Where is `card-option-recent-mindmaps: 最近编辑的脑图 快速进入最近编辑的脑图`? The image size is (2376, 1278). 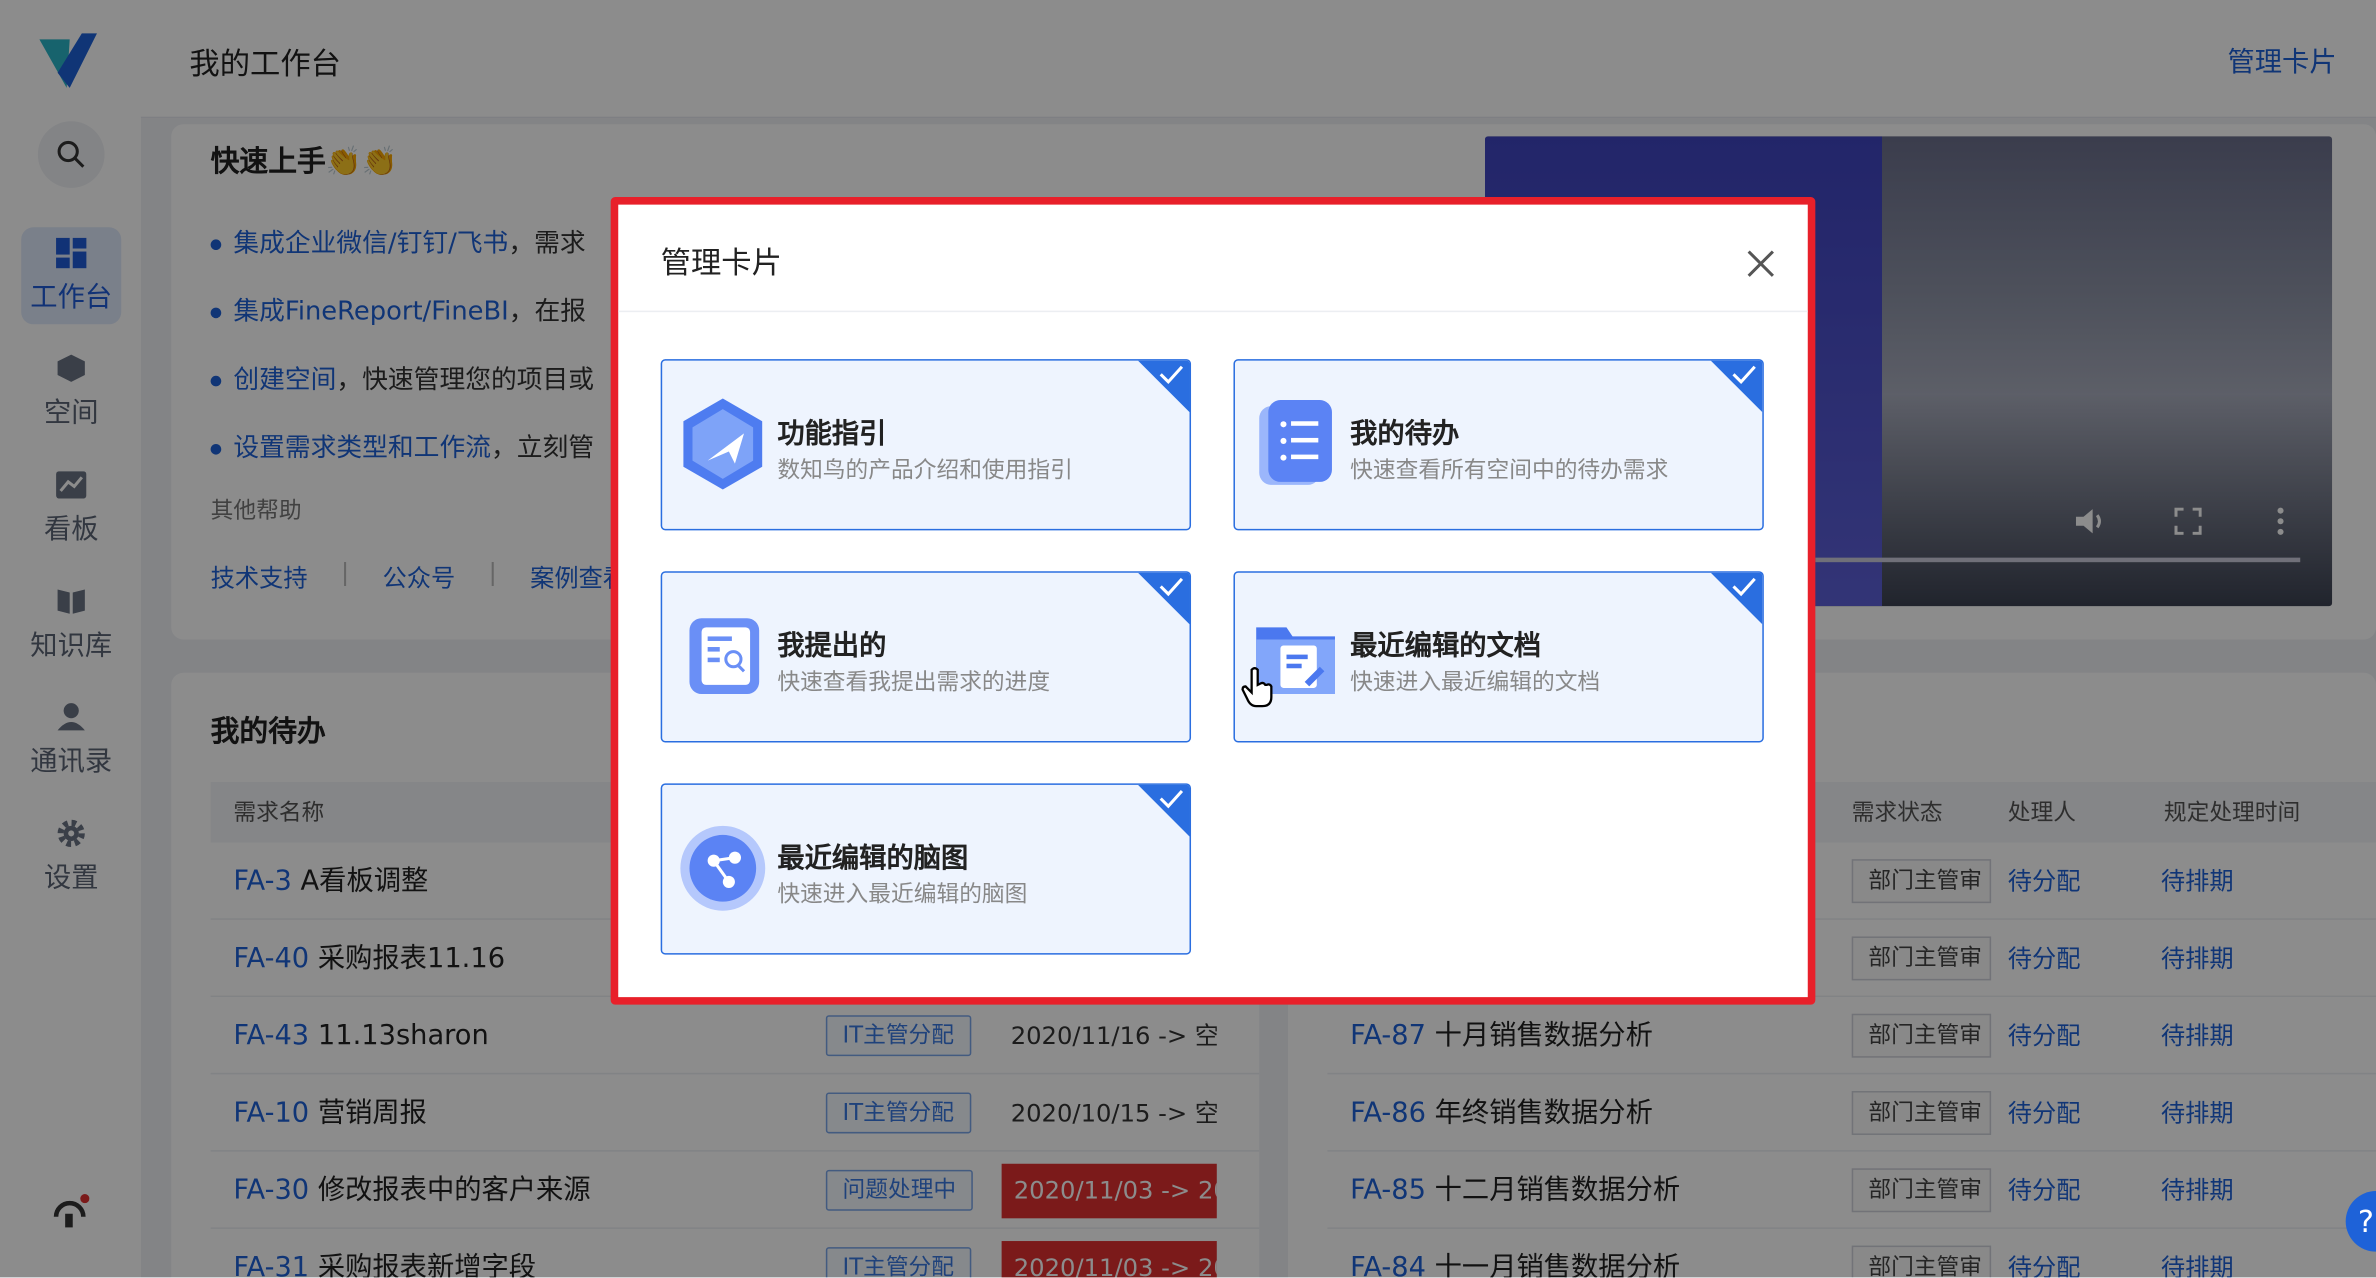 card-option-recent-mindmaps: 最近编辑的脑图 快速进入最近编辑的脑图 is located at coordinates (926, 869).